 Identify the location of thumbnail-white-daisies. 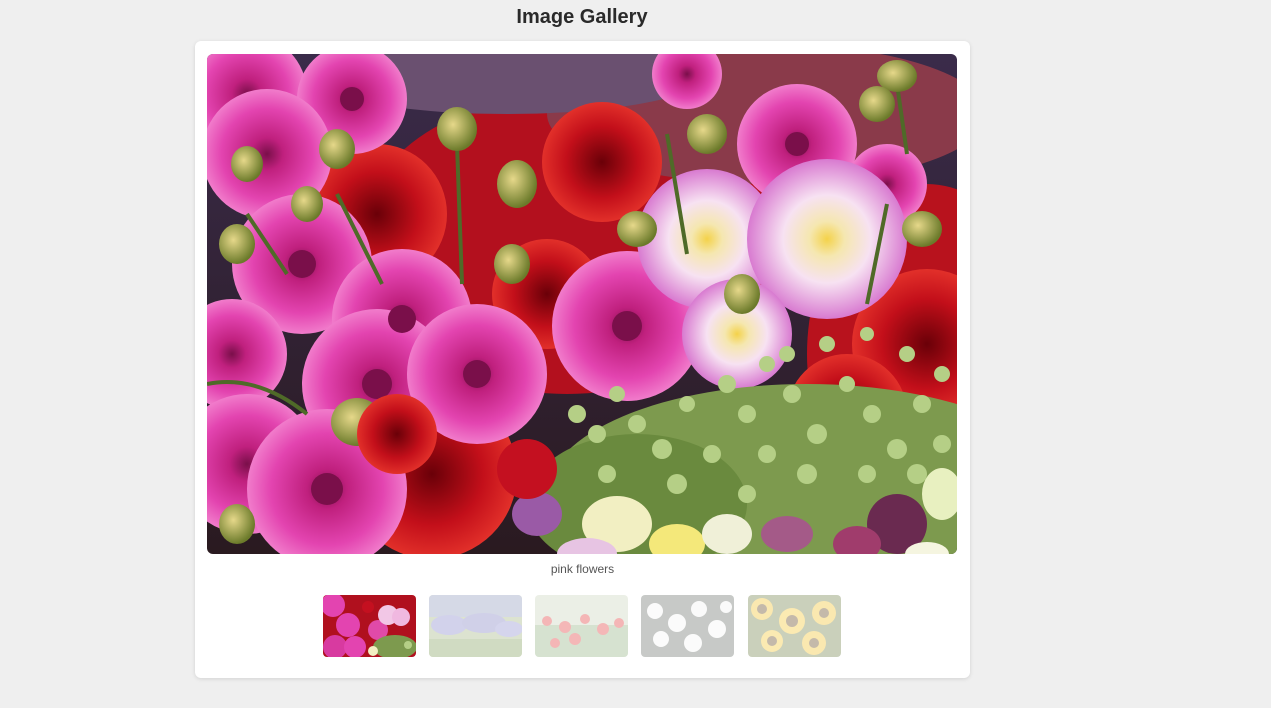
(687, 626).